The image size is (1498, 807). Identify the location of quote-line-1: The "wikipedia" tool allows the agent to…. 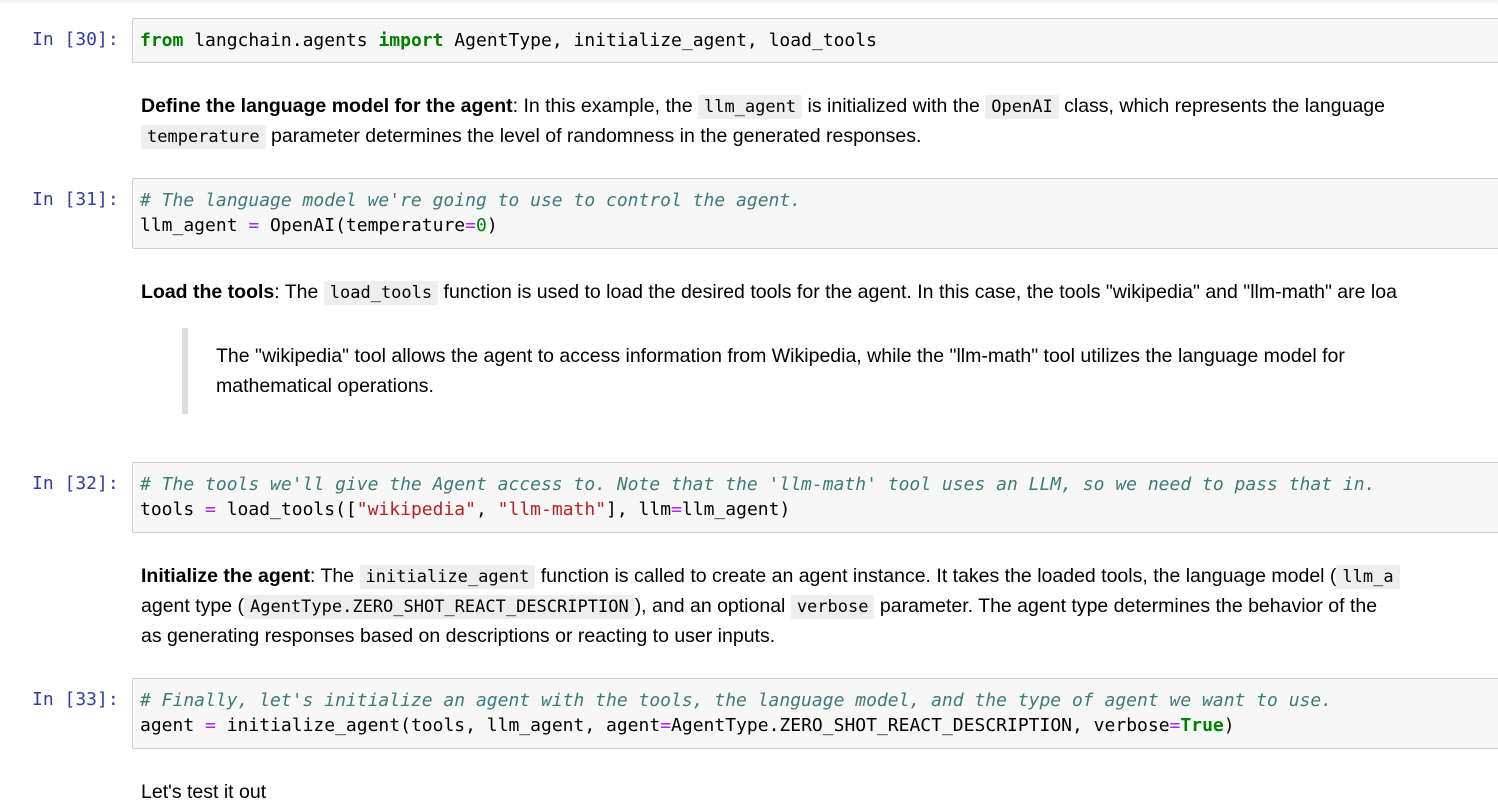
(780, 356).